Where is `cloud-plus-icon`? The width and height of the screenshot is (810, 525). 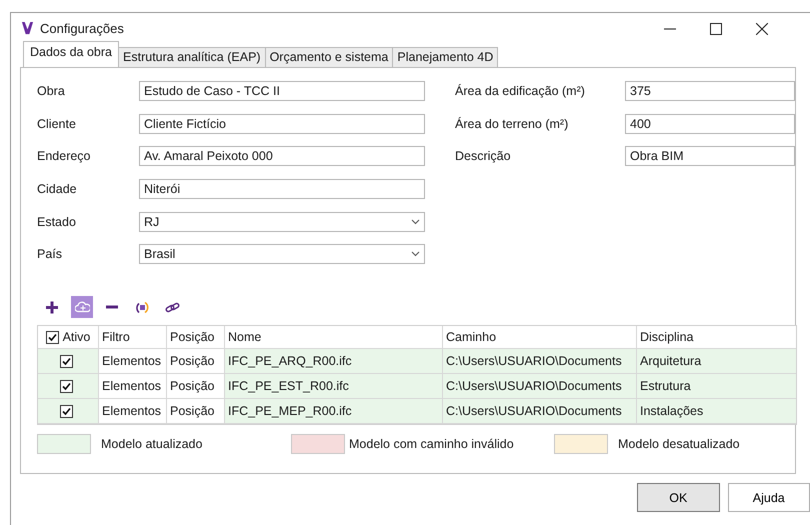 cloud-plus-icon is located at coordinates (82, 307).